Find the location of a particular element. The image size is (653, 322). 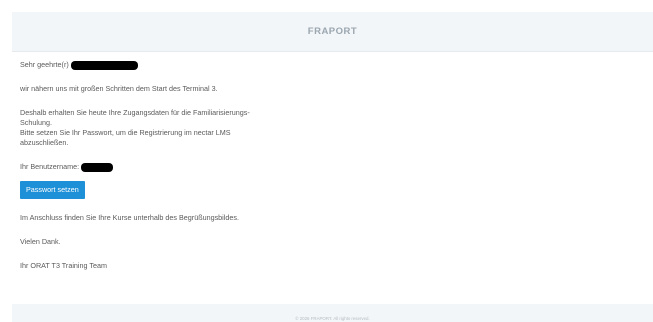

greeting-text: Sehr geehrte(r) is located at coordinates (44, 64).